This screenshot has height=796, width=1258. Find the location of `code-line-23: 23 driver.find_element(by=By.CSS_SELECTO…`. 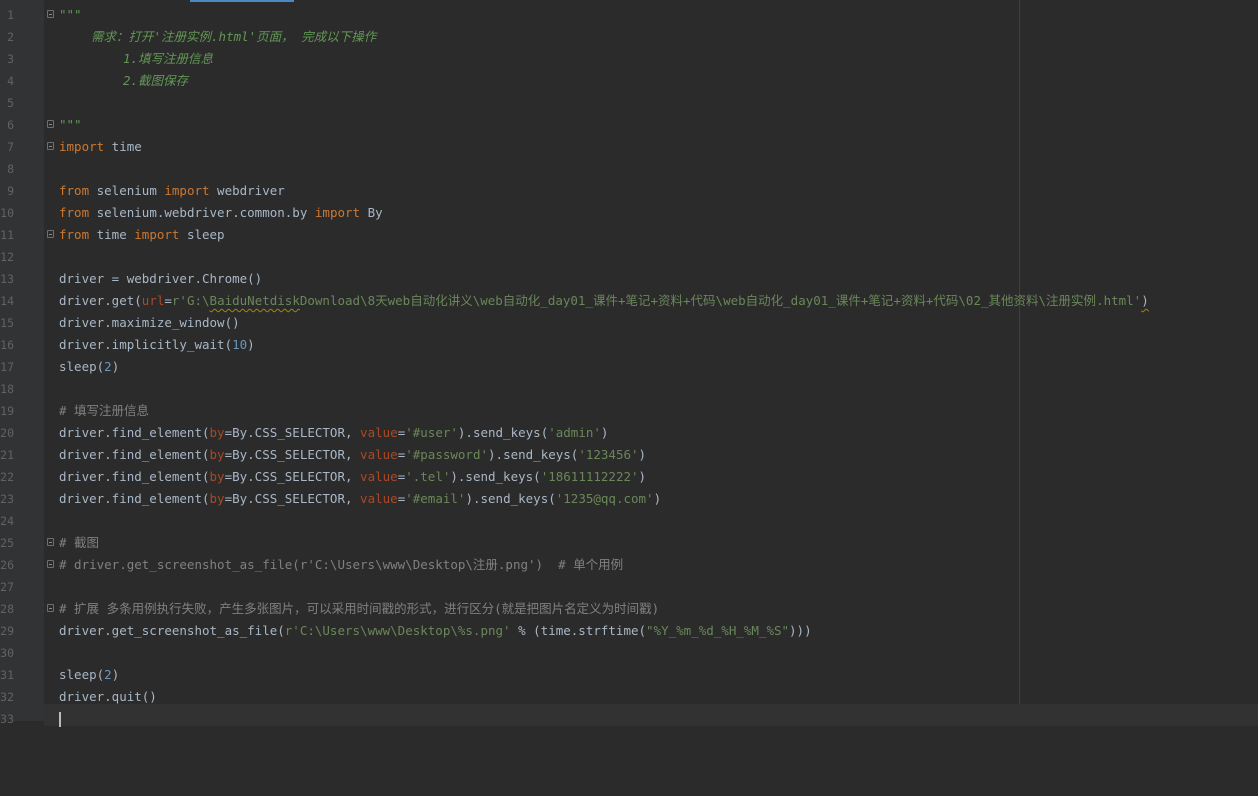

code-line-23: 23 driver.find_element(by=By.CSS_SELECTO… is located at coordinates (629, 499).